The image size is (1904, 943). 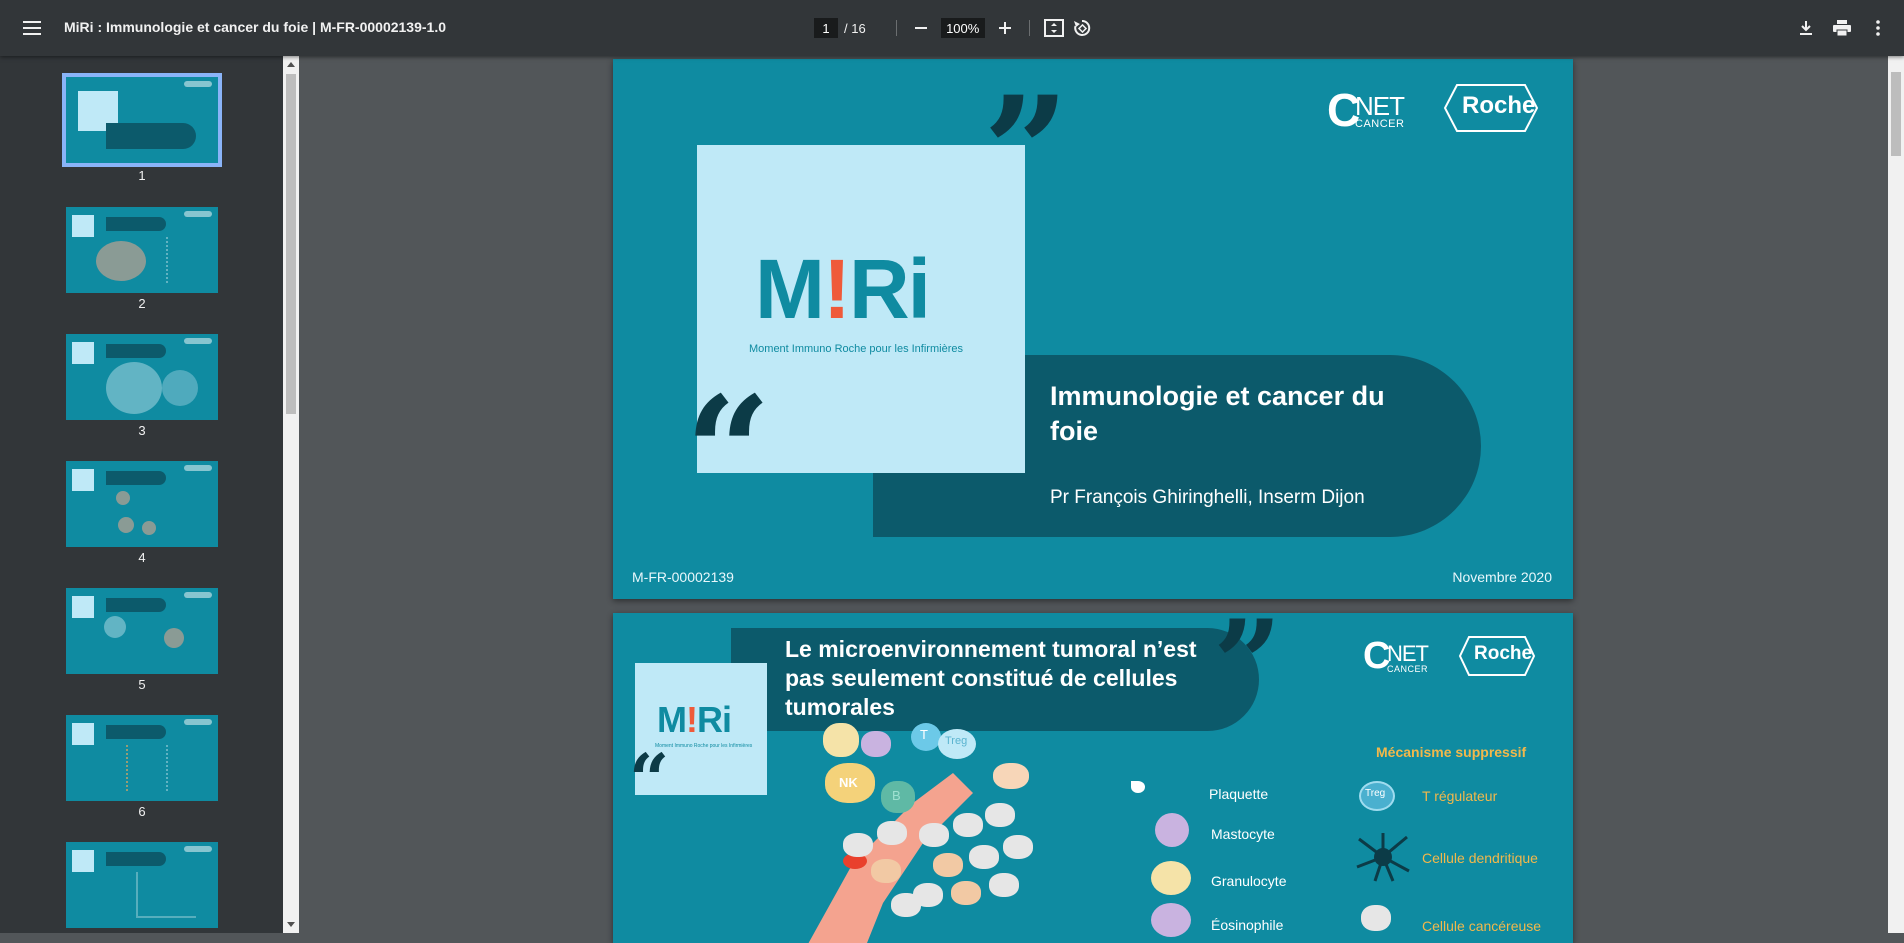 I want to click on legend-item-eosinophil: Éosinophile, so click(x=1247, y=925).